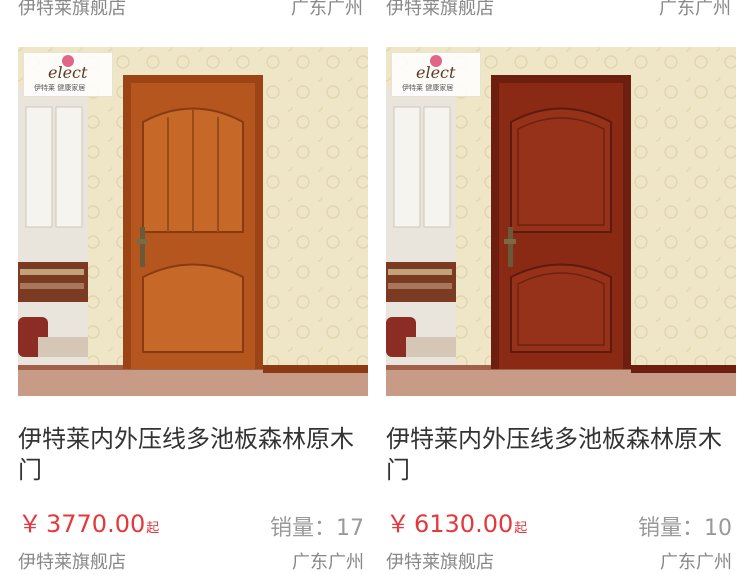  What do you see at coordinates (89, 524) in the screenshot?
I see `product-price: ￥ 3770.00起` at bounding box center [89, 524].